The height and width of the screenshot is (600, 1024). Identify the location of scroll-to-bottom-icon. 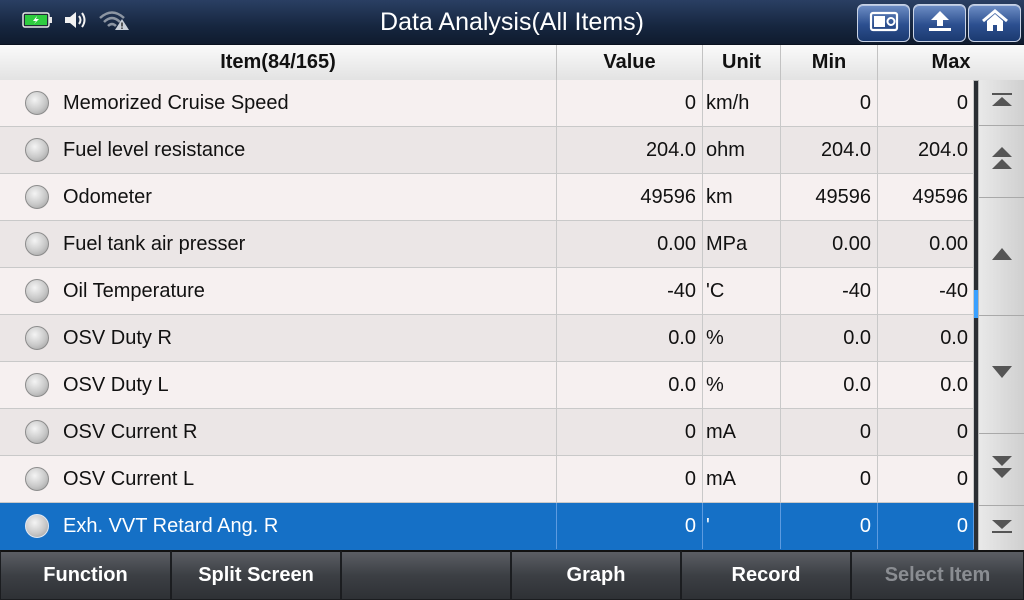
(1002, 528).